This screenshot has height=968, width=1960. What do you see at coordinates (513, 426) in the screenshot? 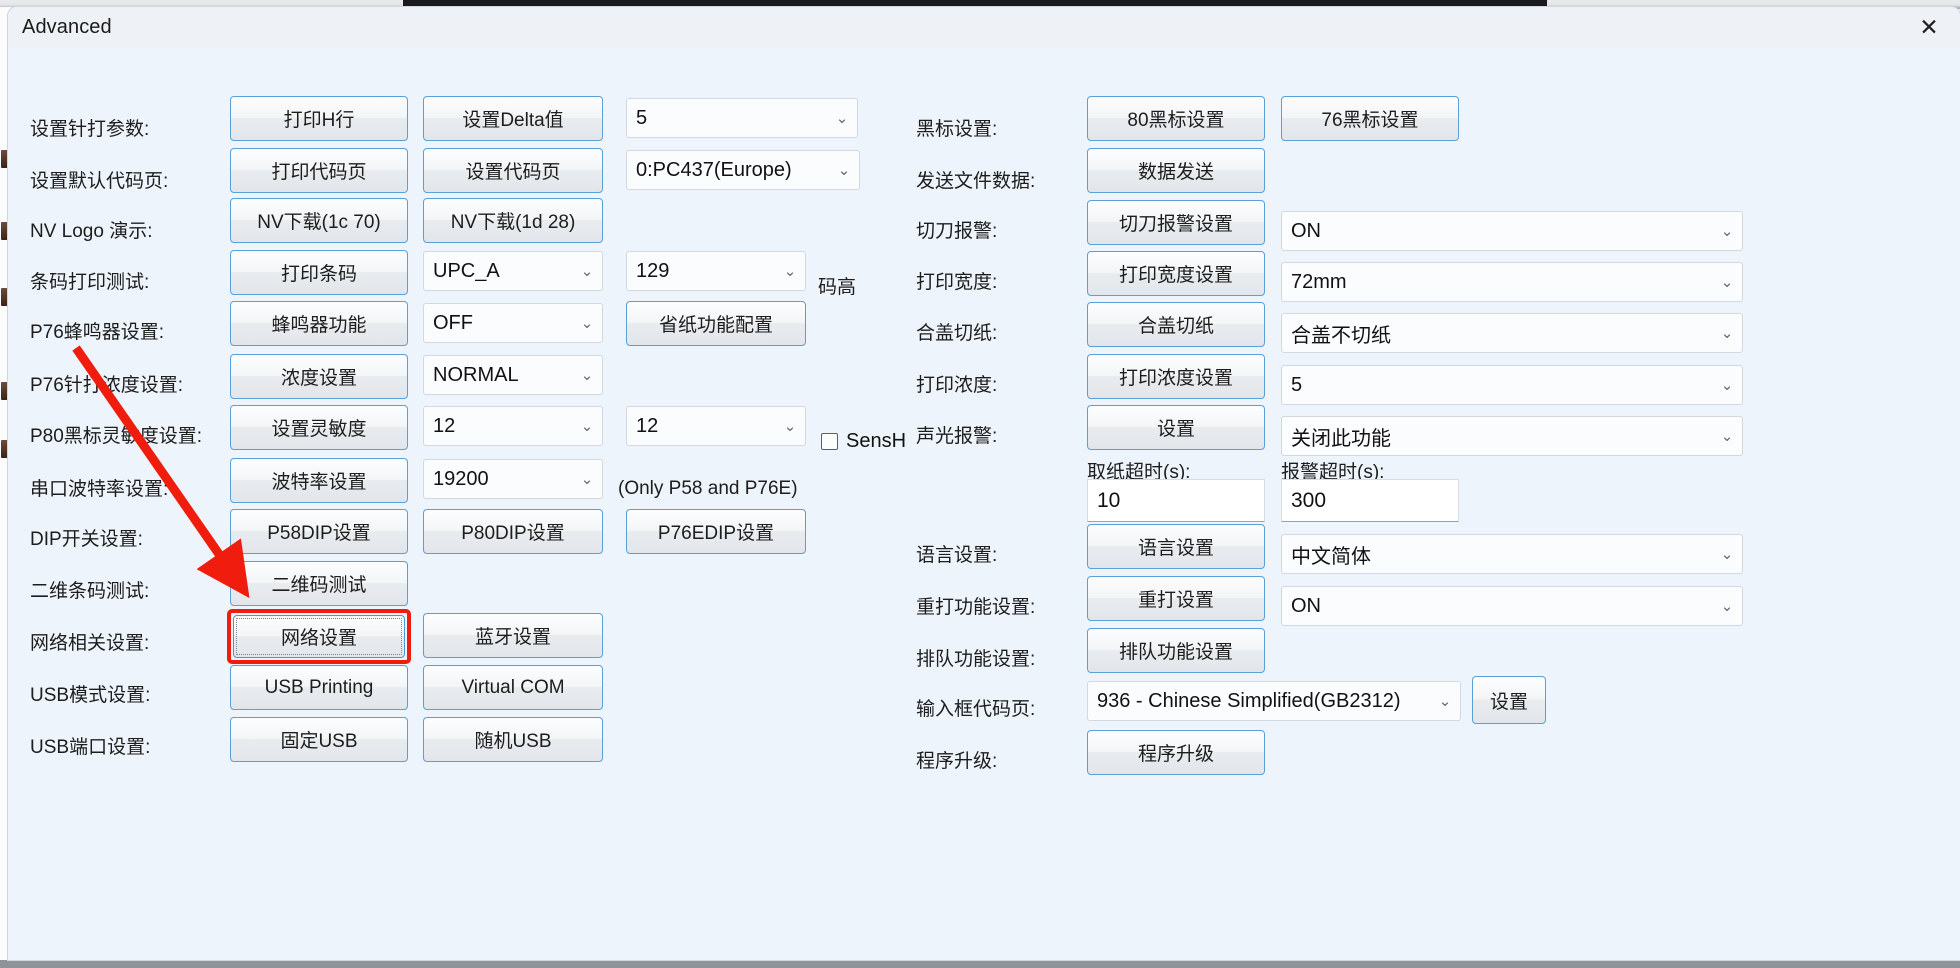
I see `combo-sensitivity-1: 12 ⌄` at bounding box center [513, 426].